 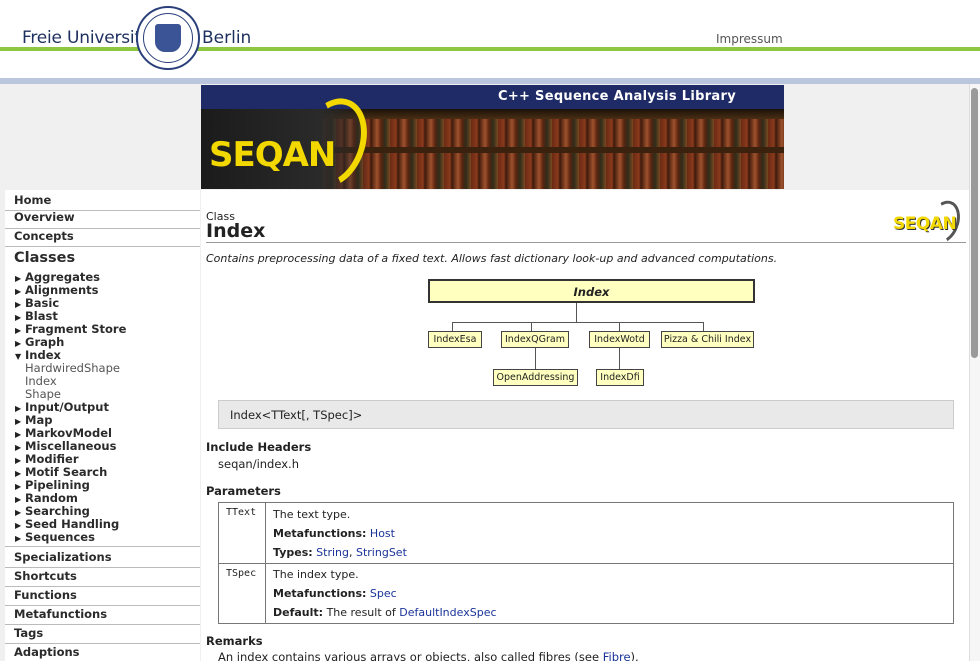 I want to click on include-header-value: seqan/index.h, so click(x=258, y=464).